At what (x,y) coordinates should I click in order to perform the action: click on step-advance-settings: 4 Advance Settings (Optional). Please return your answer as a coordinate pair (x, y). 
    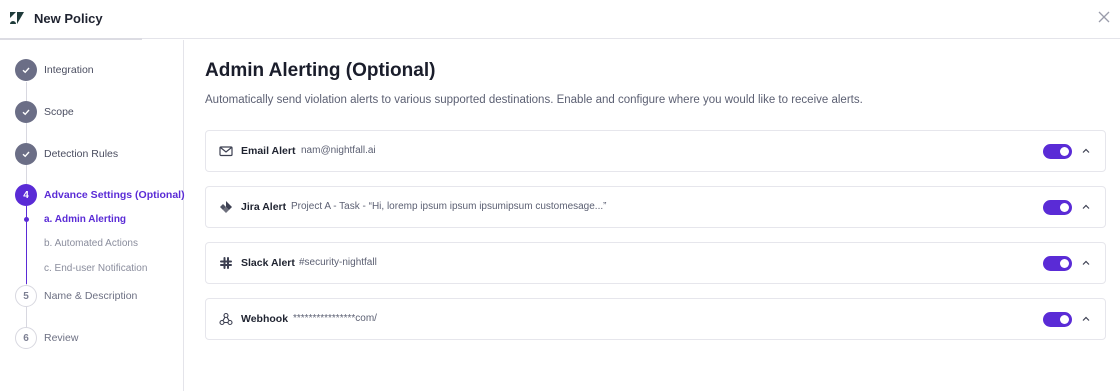
    Looking at the image, I should click on (100, 195).